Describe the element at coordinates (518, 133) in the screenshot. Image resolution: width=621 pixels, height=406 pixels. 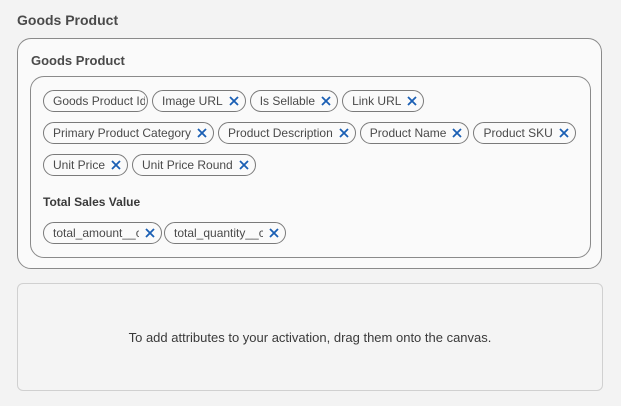
I see `chip-label: Product SKU` at that location.